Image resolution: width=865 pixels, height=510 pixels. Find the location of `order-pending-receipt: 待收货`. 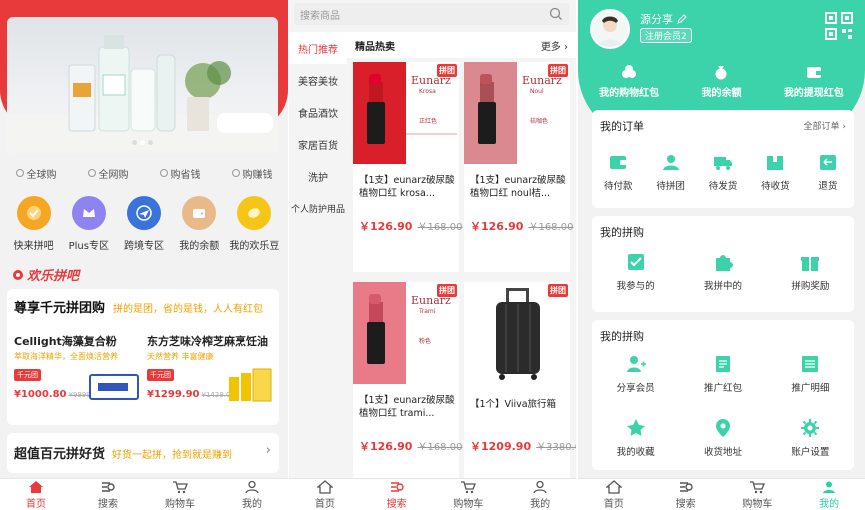

order-pending-receipt: 待收货 is located at coordinates (775, 172).